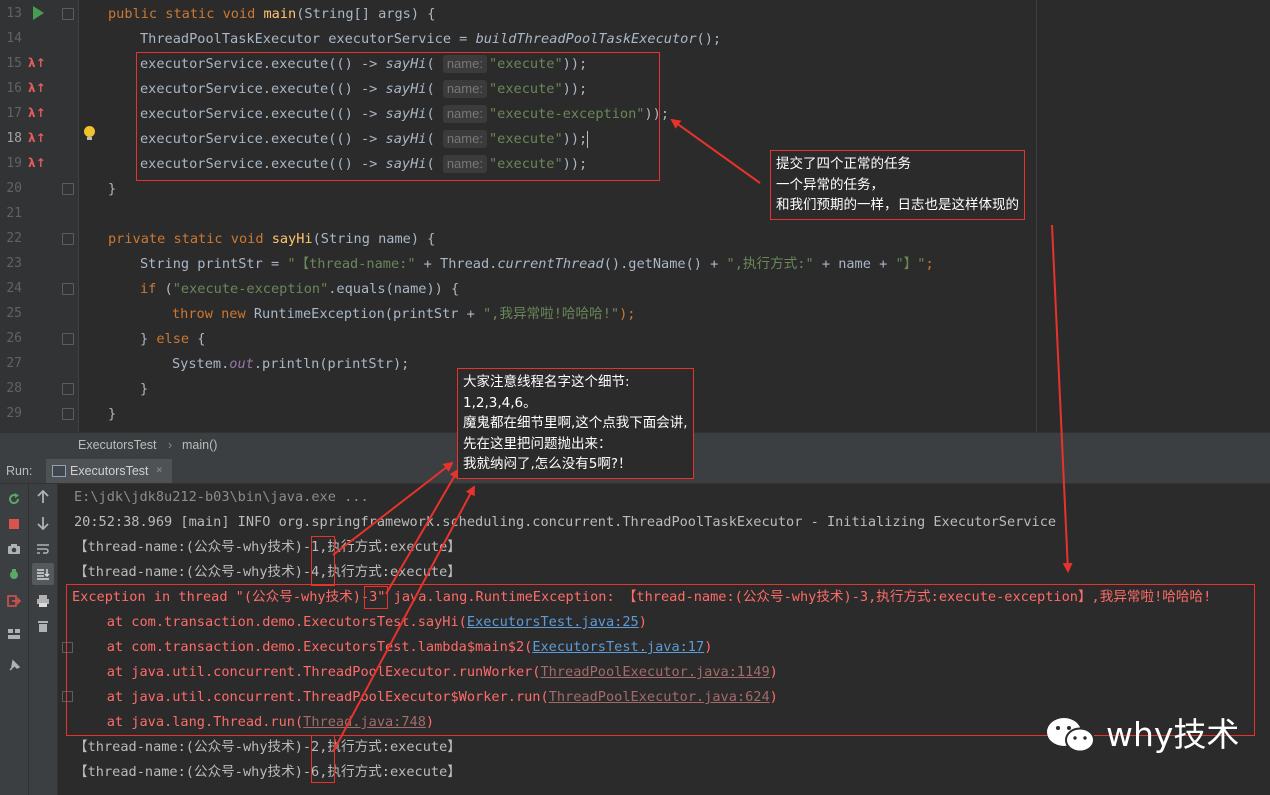 This screenshot has width=1270, height=795. Describe the element at coordinates (19, 471) in the screenshot. I see `run-label: Run:` at that location.